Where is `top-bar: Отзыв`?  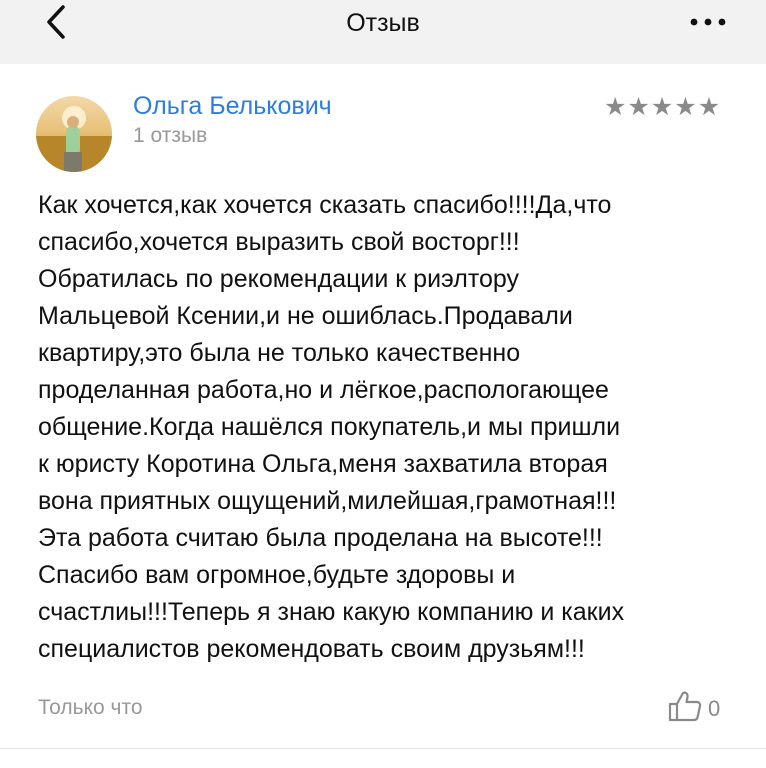 top-bar: Отзыв is located at coordinates (383, 32).